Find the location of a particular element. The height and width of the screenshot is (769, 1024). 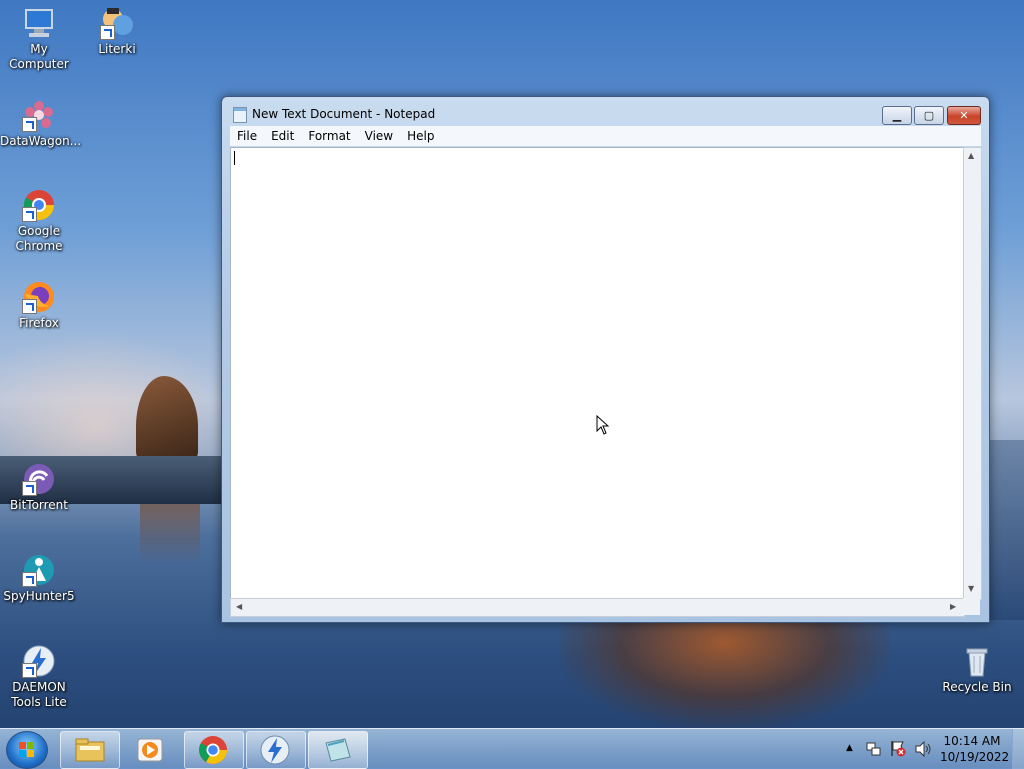

desktop-icon-firefox: Firefox is located at coordinates (39, 305).